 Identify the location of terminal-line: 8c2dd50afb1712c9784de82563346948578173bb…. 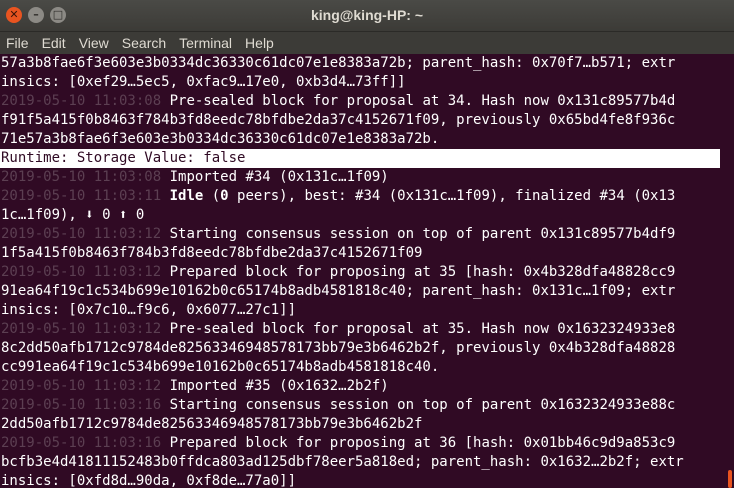
(360, 348).